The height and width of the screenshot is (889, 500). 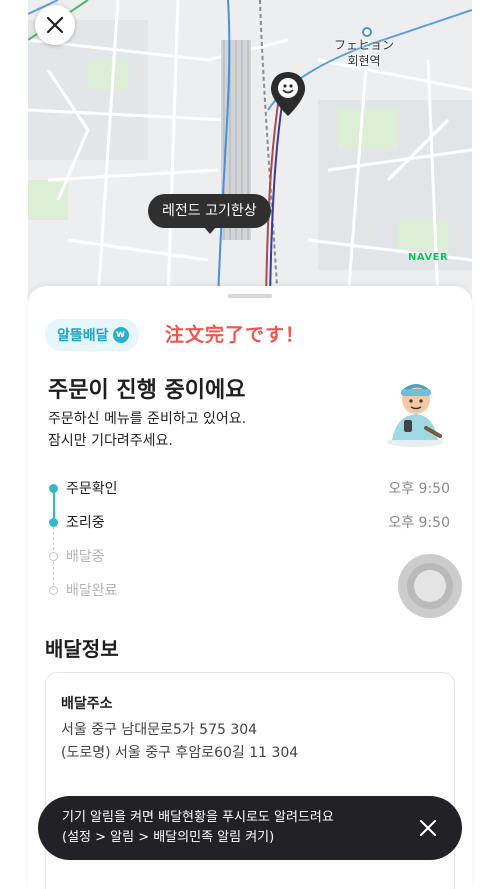 I want to click on timeline-step: 배달완료, so click(x=251, y=590).